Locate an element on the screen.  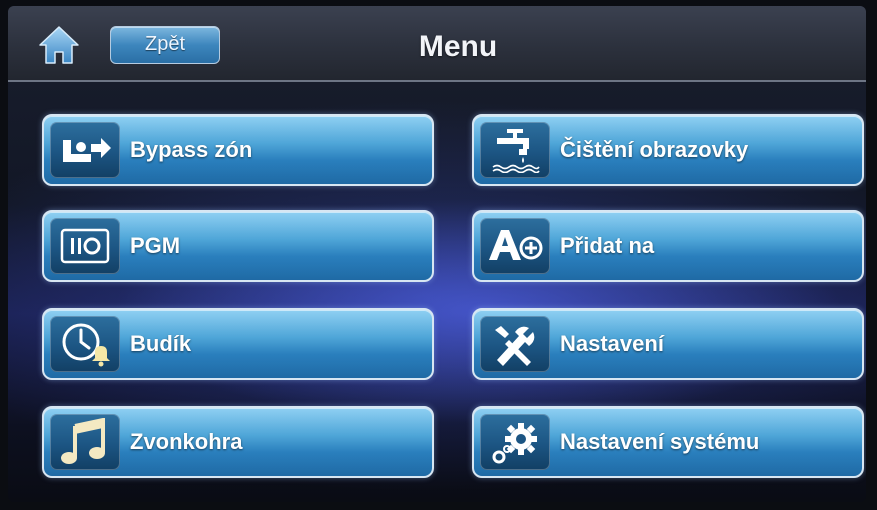
menu-item-label: Přidat na is located at coordinates (607, 245).